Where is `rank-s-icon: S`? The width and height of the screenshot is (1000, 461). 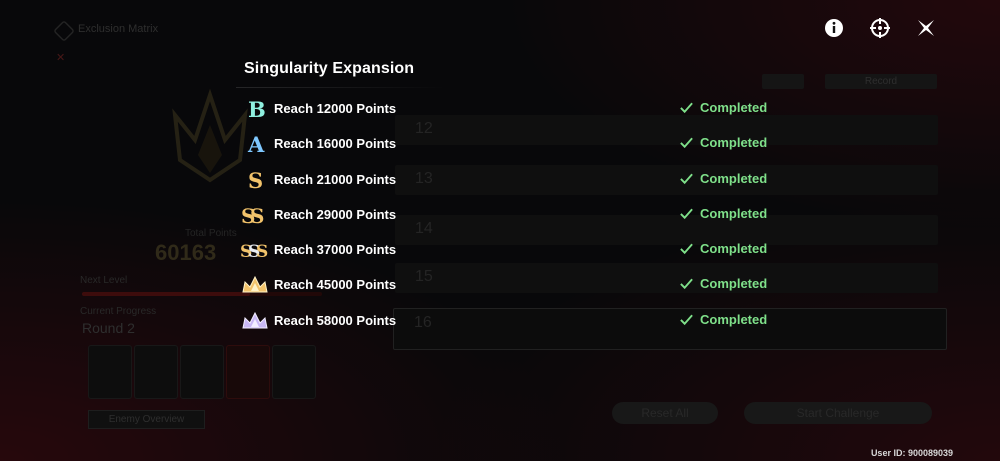
rank-s-icon: S is located at coordinates (255, 180).